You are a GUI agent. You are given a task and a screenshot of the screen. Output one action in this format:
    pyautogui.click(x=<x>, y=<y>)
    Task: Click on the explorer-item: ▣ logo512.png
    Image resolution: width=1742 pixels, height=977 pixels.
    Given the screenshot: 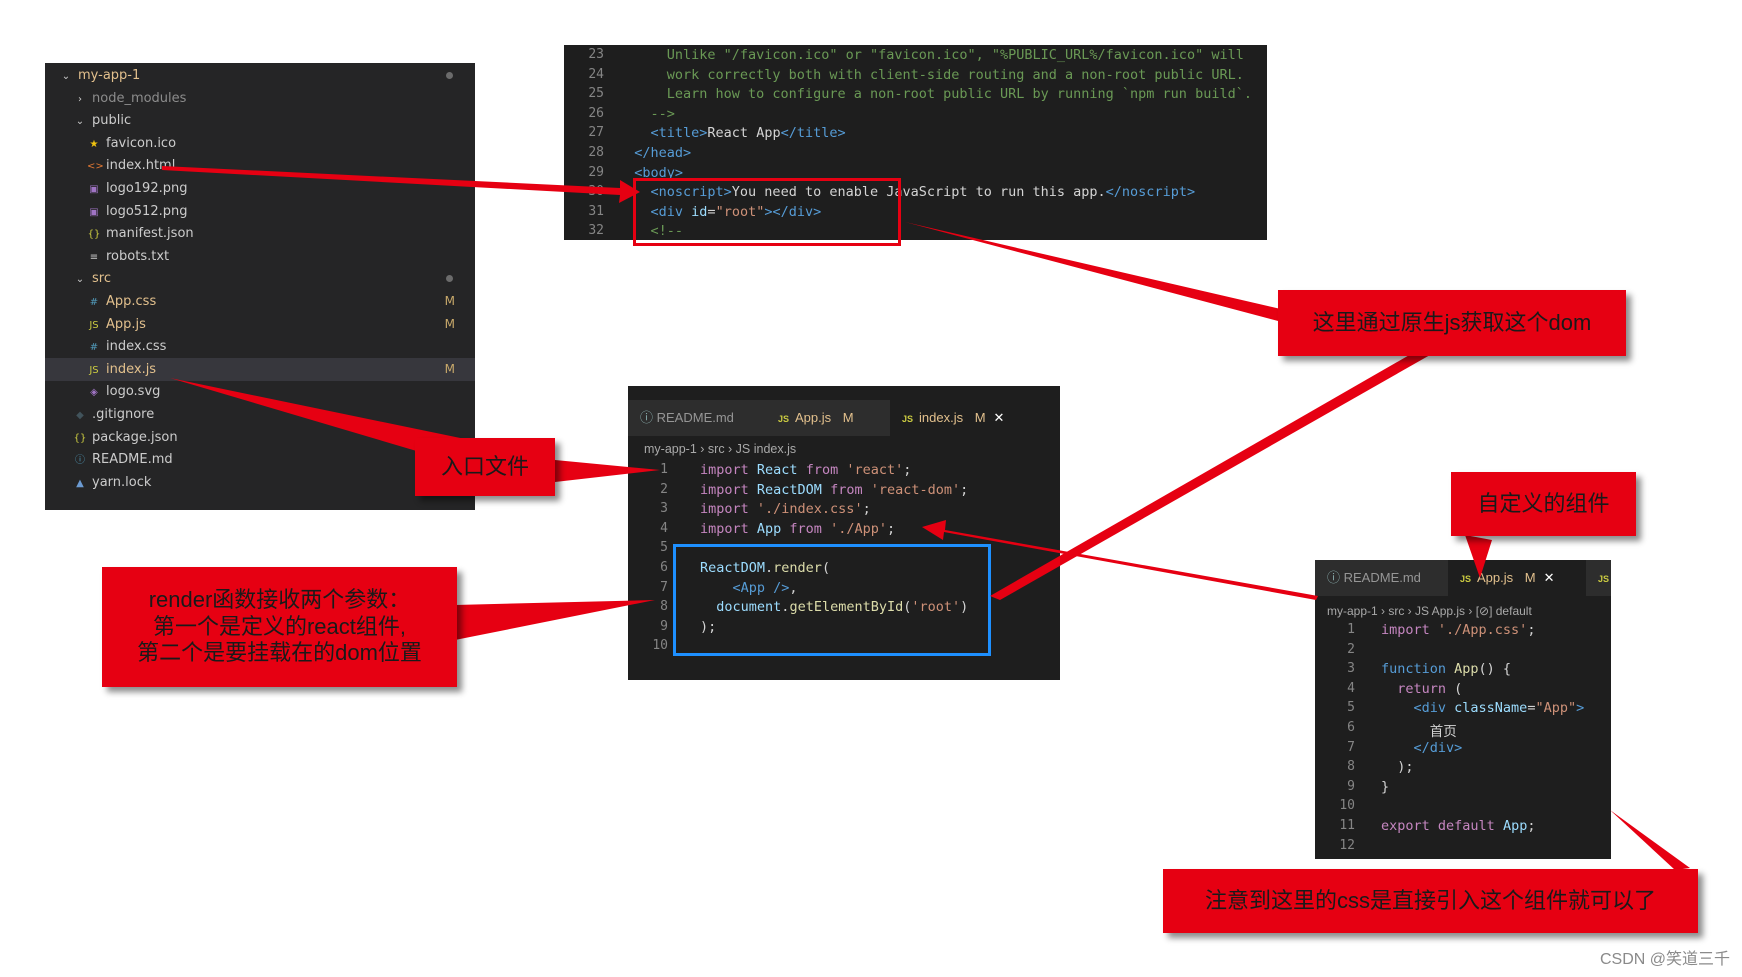 What is the action you would take?
    pyautogui.click(x=260, y=211)
    